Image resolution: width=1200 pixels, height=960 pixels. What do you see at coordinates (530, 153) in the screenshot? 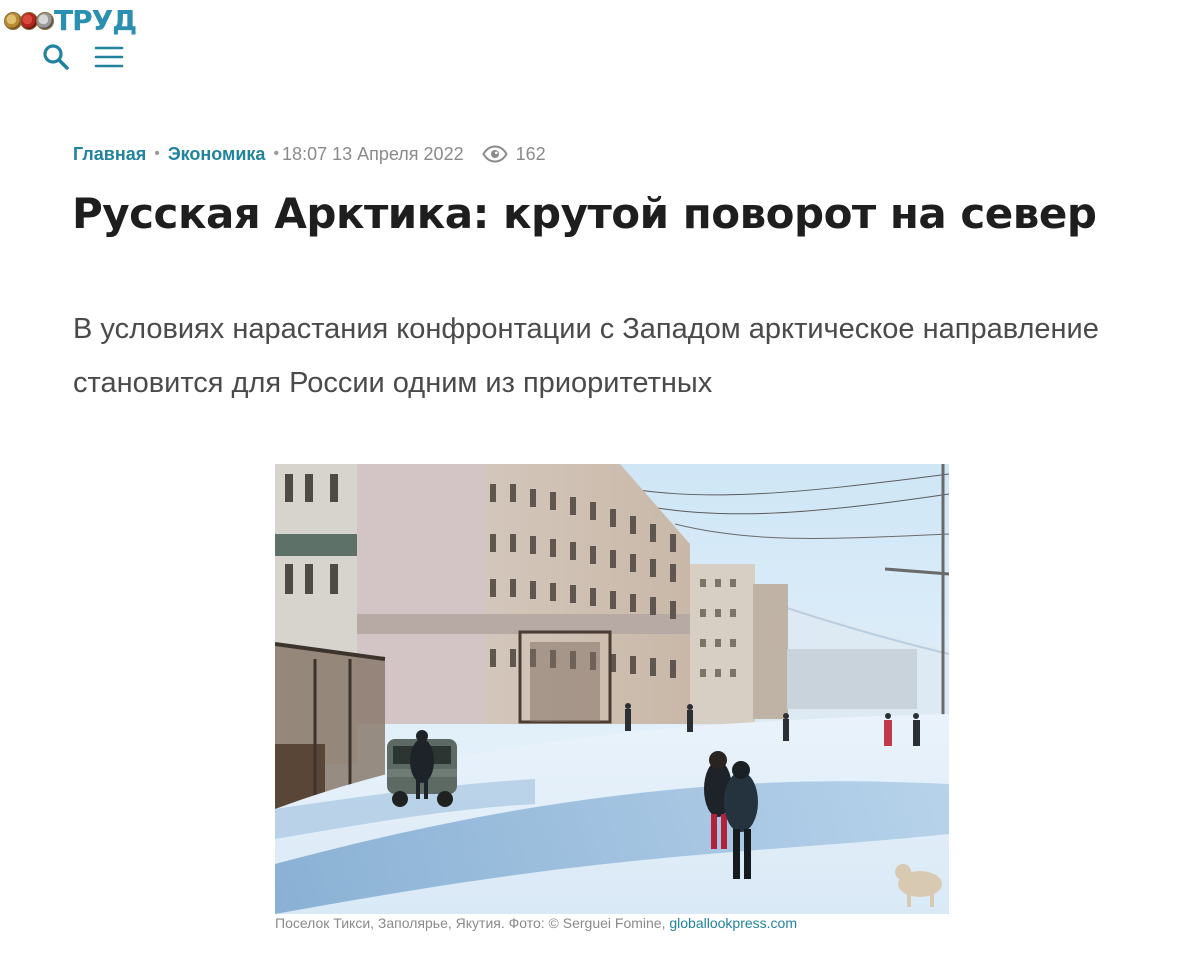
I see `view-count: 162` at bounding box center [530, 153].